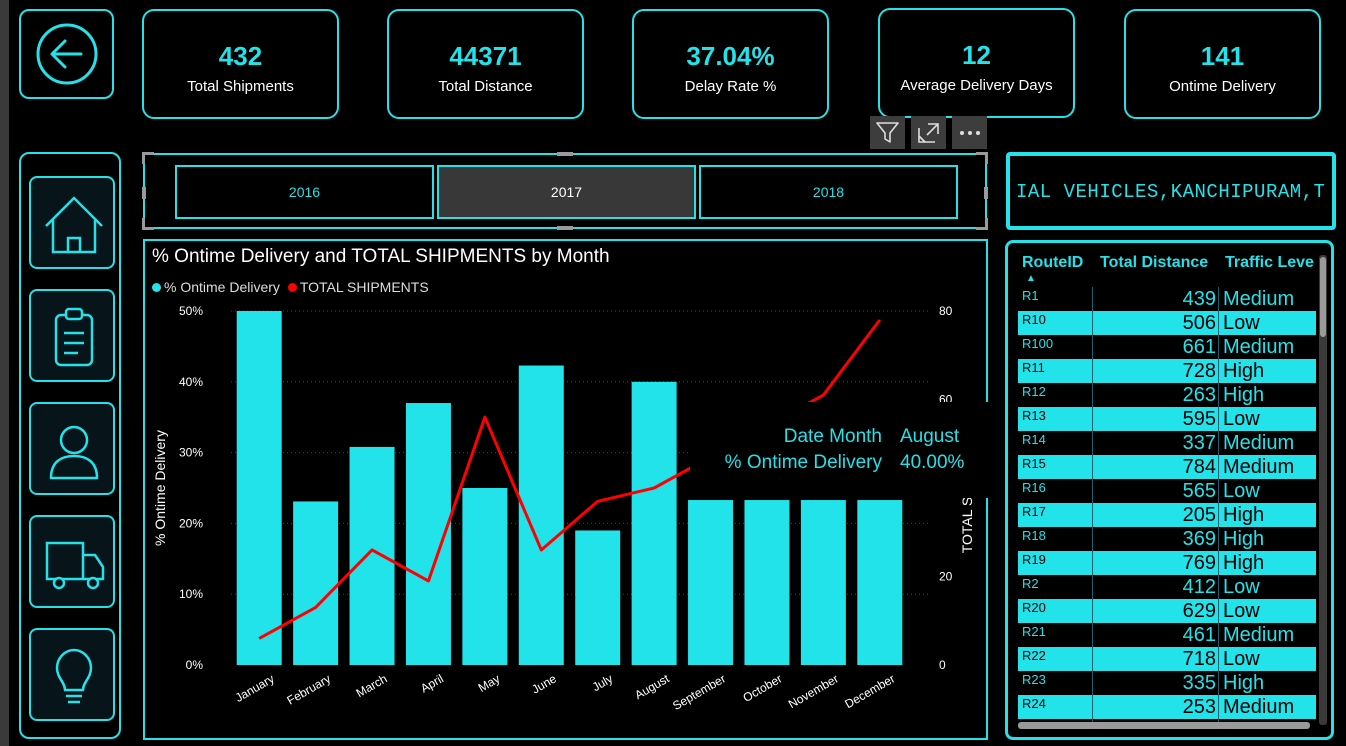 Image resolution: width=1346 pixels, height=746 pixels. What do you see at coordinates (1034, 415) in the screenshot?
I see `route-id-cell: R13` at bounding box center [1034, 415].